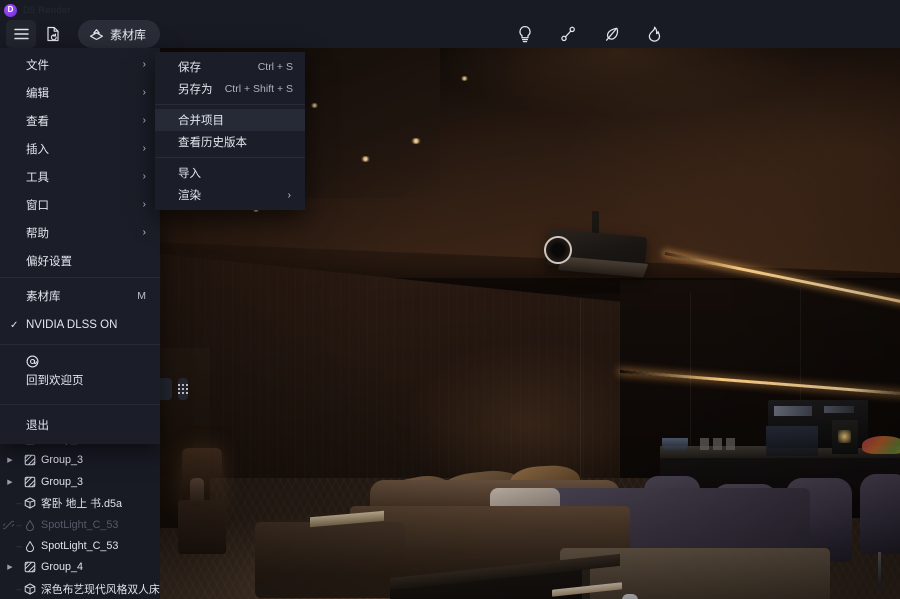  What do you see at coordinates (183, 389) in the screenshot?
I see `grid-view-icon` at bounding box center [183, 389].